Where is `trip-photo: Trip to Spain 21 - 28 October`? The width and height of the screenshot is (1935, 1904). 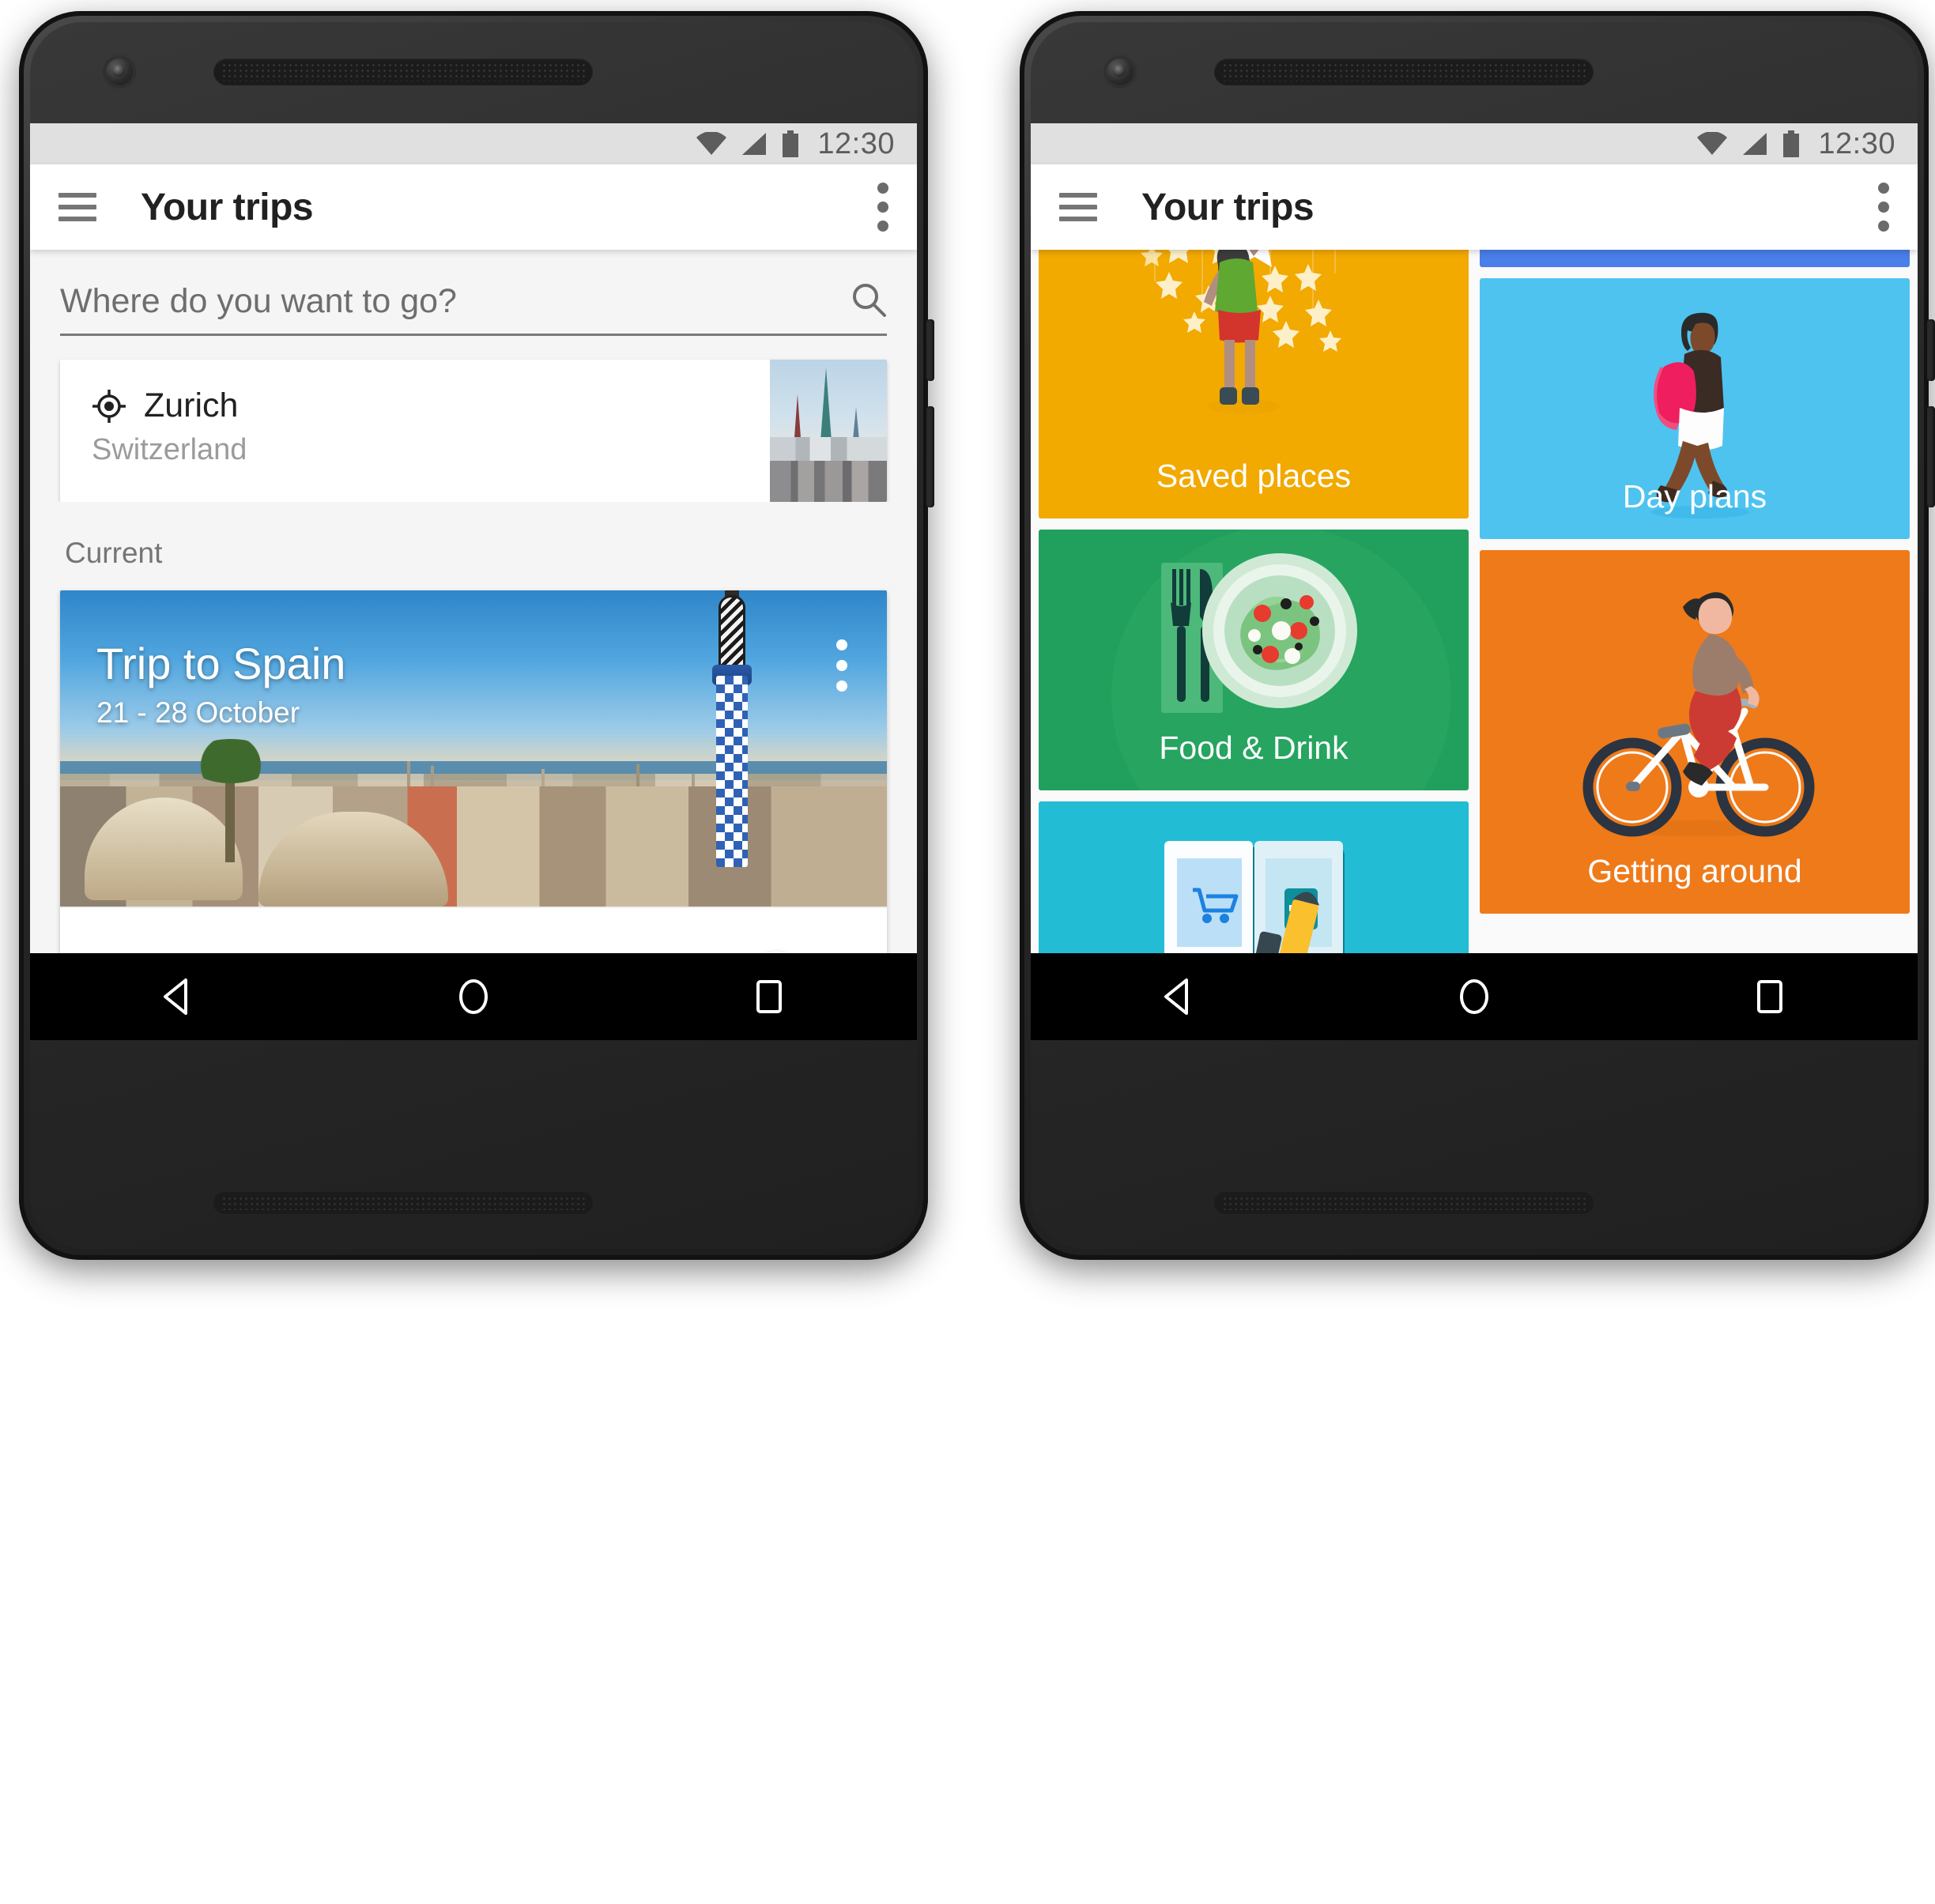
trip-photo: Trip to Spain 21 - 28 October is located at coordinates (473, 748).